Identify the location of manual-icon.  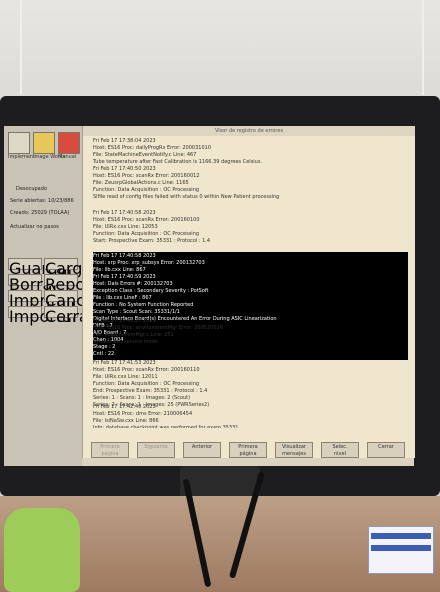
(69, 143).